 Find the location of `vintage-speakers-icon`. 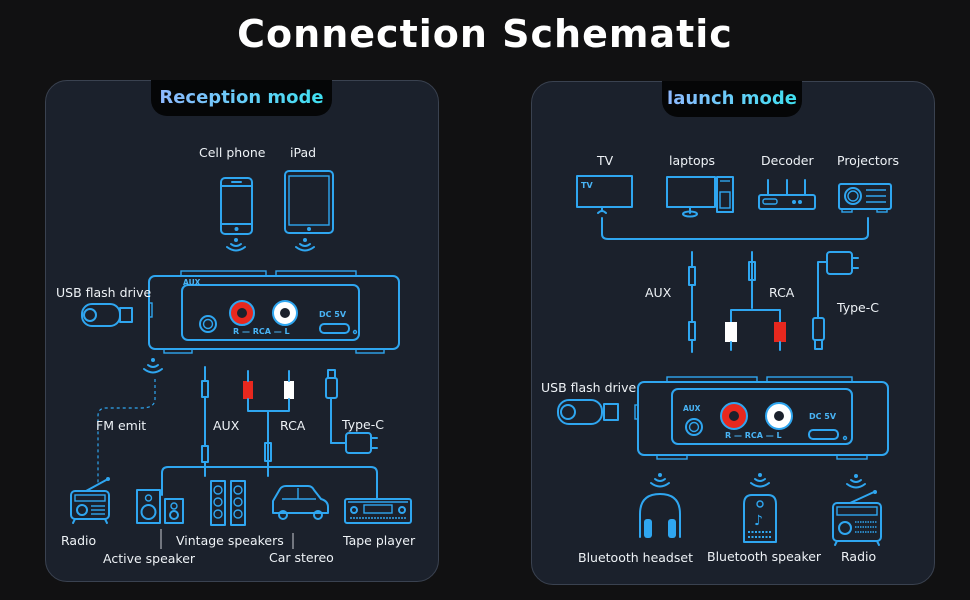

vintage-speakers-icon is located at coordinates (228, 503).